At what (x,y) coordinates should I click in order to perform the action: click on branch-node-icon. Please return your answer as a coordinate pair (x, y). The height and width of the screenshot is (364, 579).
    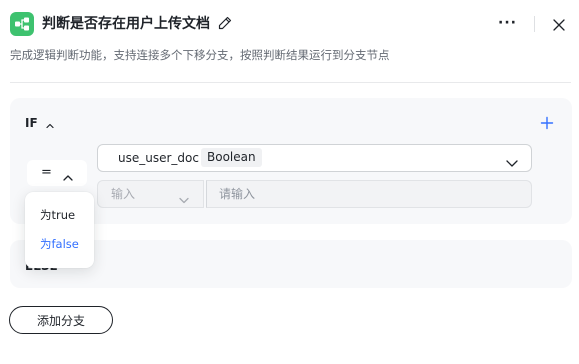
    Looking at the image, I should click on (22, 24).